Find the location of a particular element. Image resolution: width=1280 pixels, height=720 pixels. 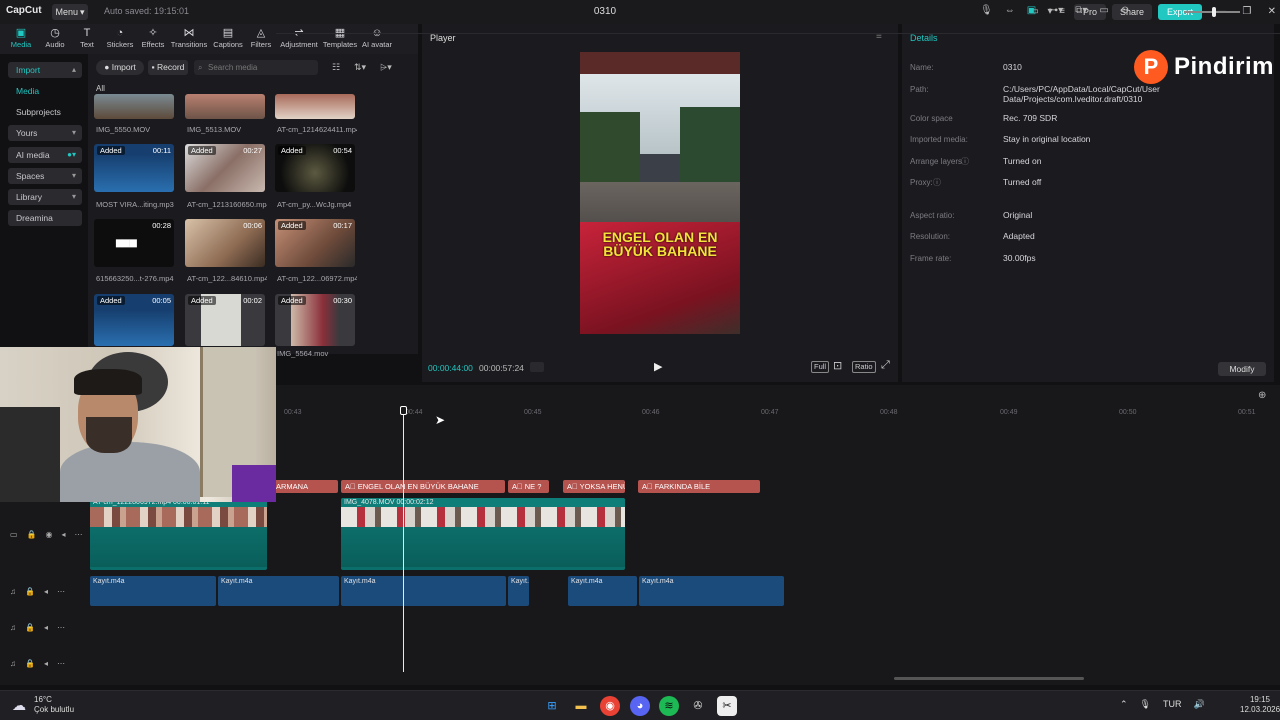

playhead-handle is located at coordinates (403, 410).